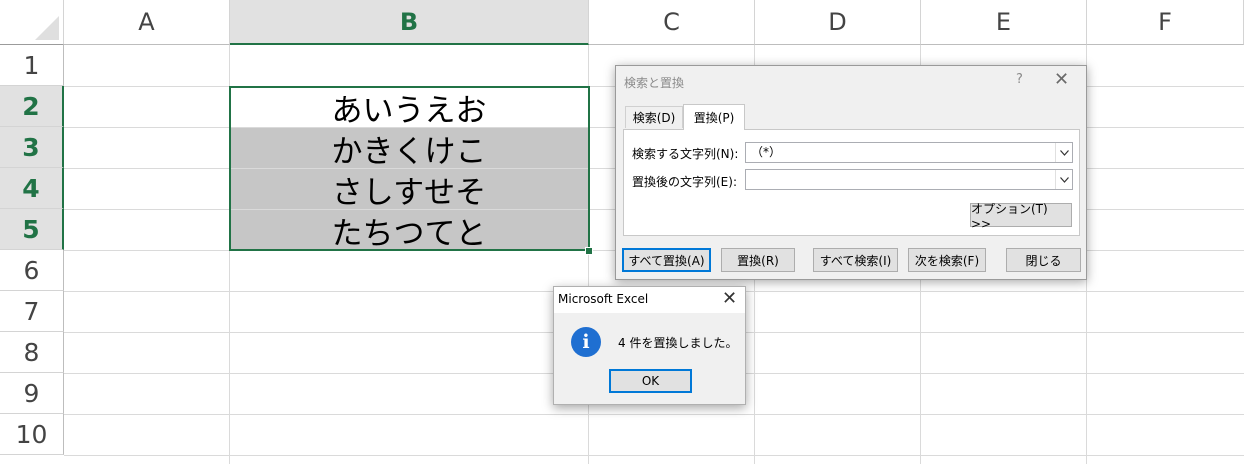  Describe the element at coordinates (589, 251) in the screenshot. I see `fill-handle` at that location.